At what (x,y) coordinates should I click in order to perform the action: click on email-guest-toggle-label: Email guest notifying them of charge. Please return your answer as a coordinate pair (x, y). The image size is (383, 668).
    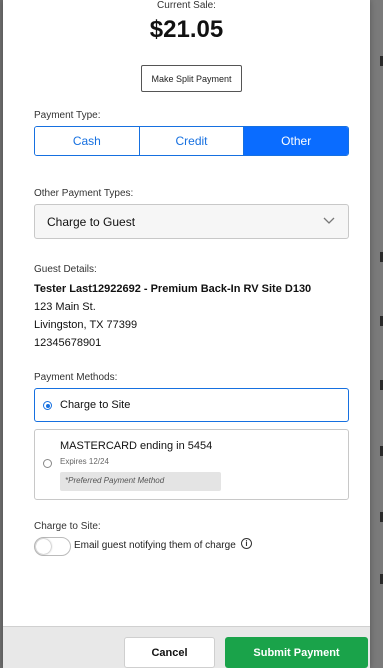
    Looking at the image, I should click on (155, 545).